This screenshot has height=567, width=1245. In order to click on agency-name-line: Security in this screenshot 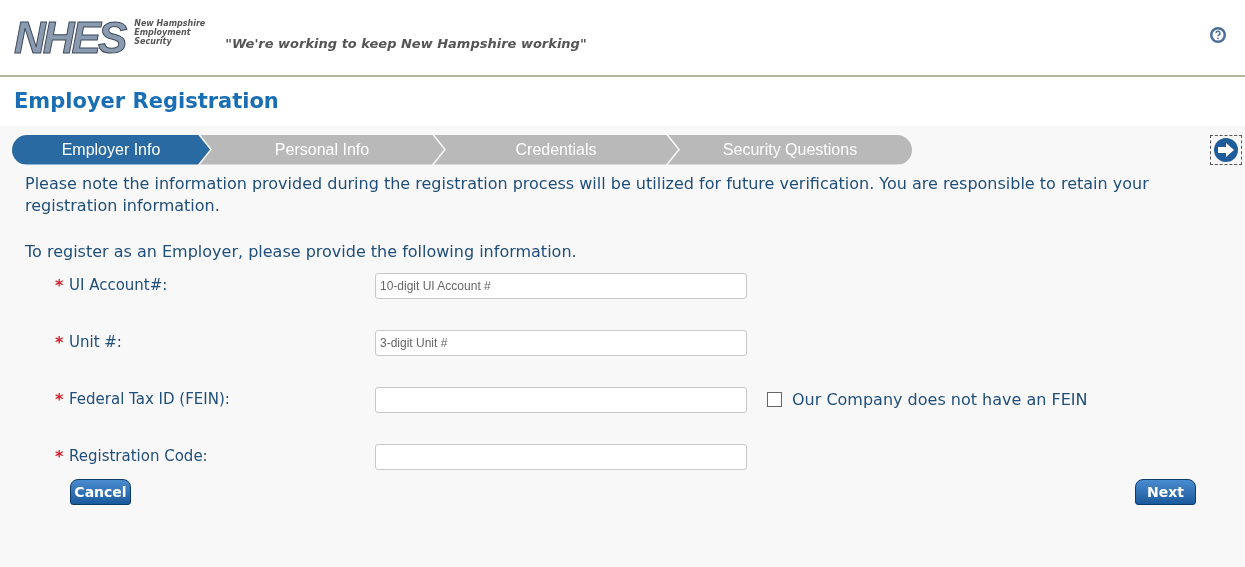, I will do `click(153, 41)`.